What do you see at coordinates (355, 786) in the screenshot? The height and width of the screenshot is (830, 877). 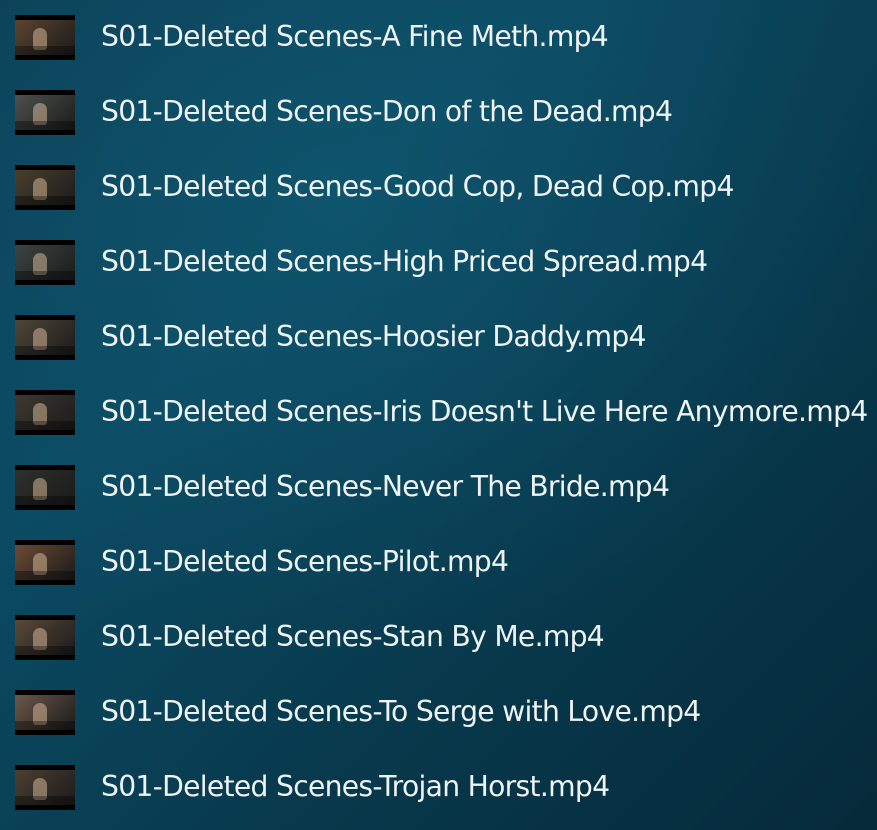 I see `file-name: S01-Deleted Scenes-Trojan Horst.mp4` at bounding box center [355, 786].